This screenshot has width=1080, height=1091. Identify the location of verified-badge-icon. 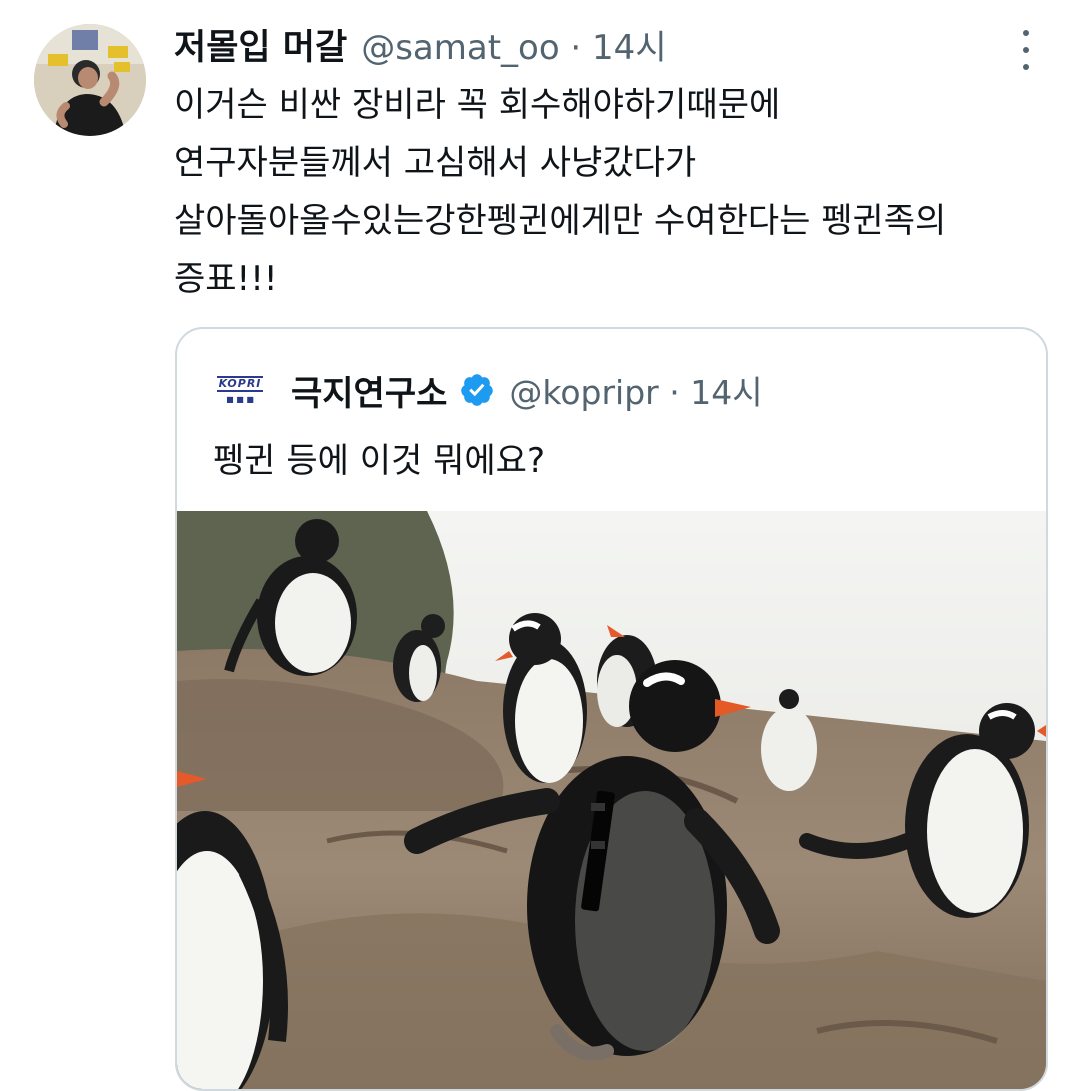
(477, 390).